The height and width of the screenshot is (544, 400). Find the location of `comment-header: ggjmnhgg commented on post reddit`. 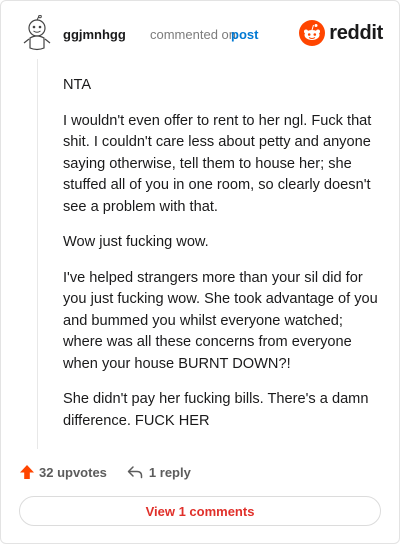

comment-header: ggjmnhgg commented on post reddit is located at coordinates (202, 32).